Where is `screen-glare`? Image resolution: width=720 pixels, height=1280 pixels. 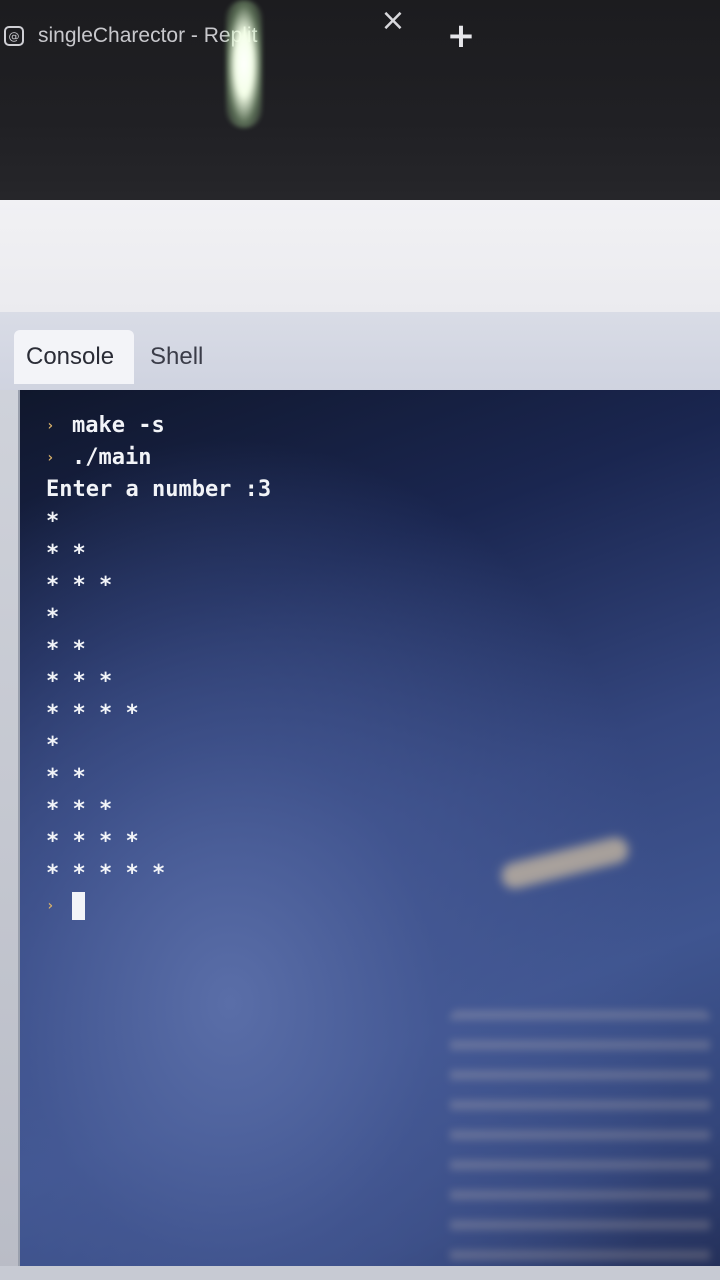
screen-glare is located at coordinates (244, 64).